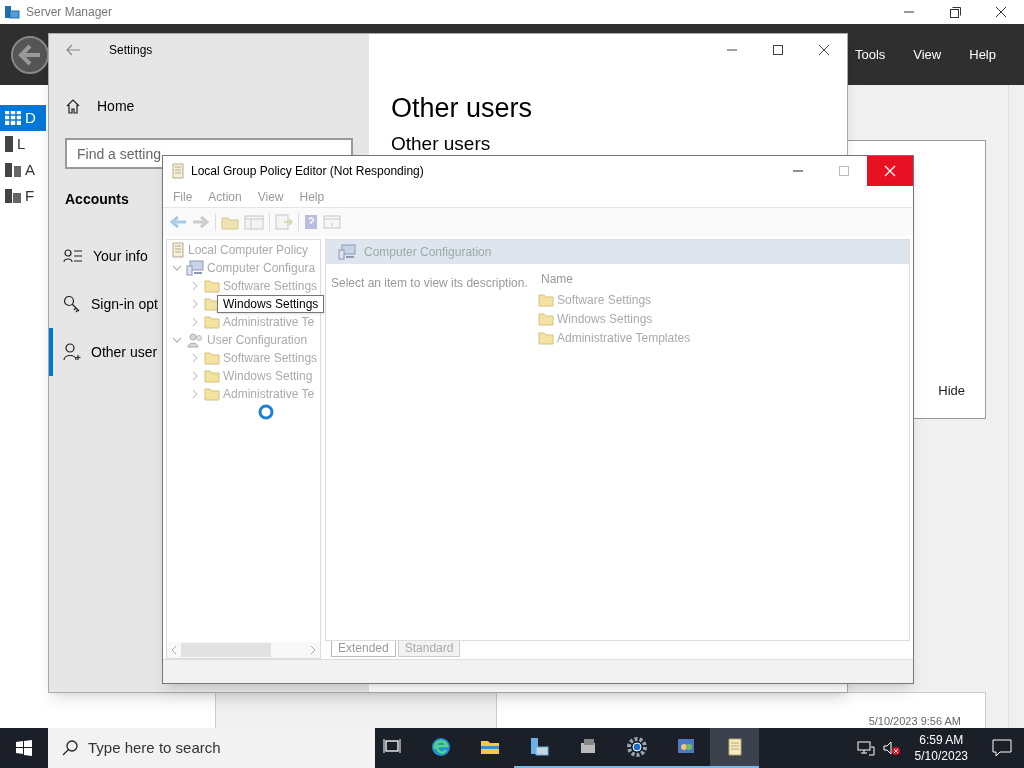 This screenshot has height=768, width=1024. Describe the element at coordinates (97, 199) in the screenshot. I see `section-heading: Accounts` at that location.